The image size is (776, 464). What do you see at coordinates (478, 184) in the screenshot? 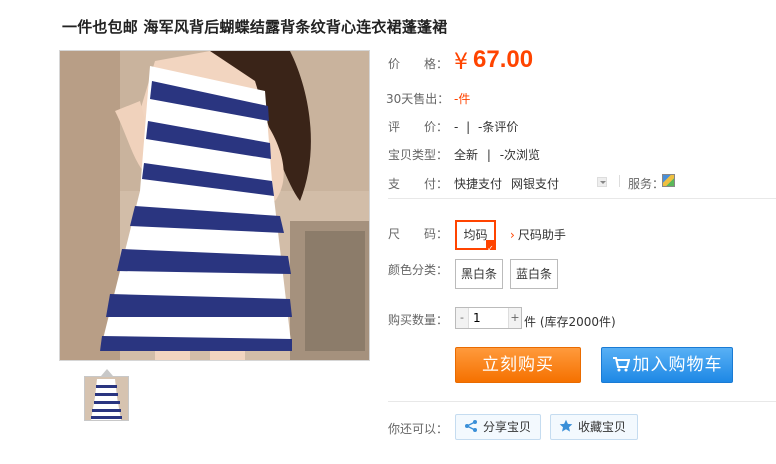
I see `payment-method-quick: 快捷支付` at bounding box center [478, 184].